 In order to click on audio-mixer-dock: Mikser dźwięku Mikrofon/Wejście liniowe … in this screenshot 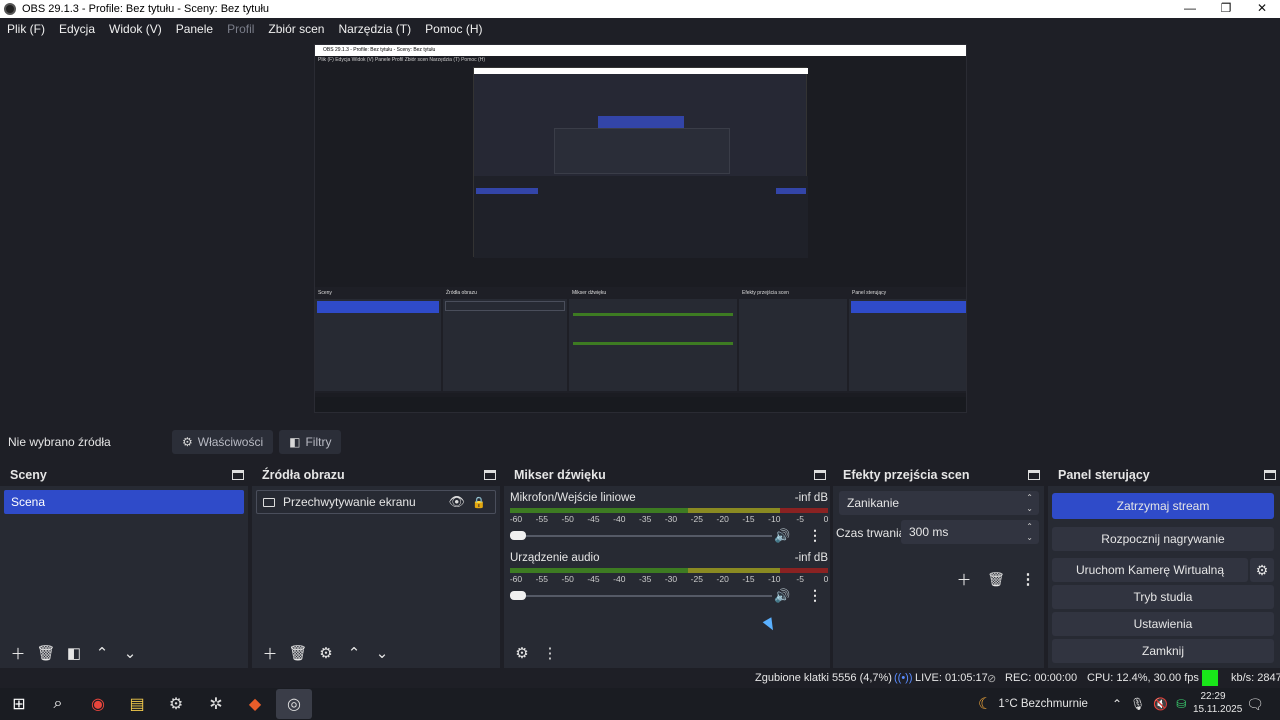, I will do `click(667, 566)`.